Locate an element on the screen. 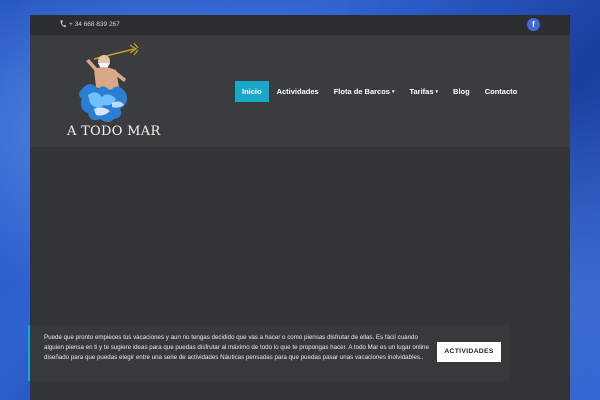 This screenshot has height=400, width=600. phone-contact: + 34 668 839 267 is located at coordinates (90, 24).